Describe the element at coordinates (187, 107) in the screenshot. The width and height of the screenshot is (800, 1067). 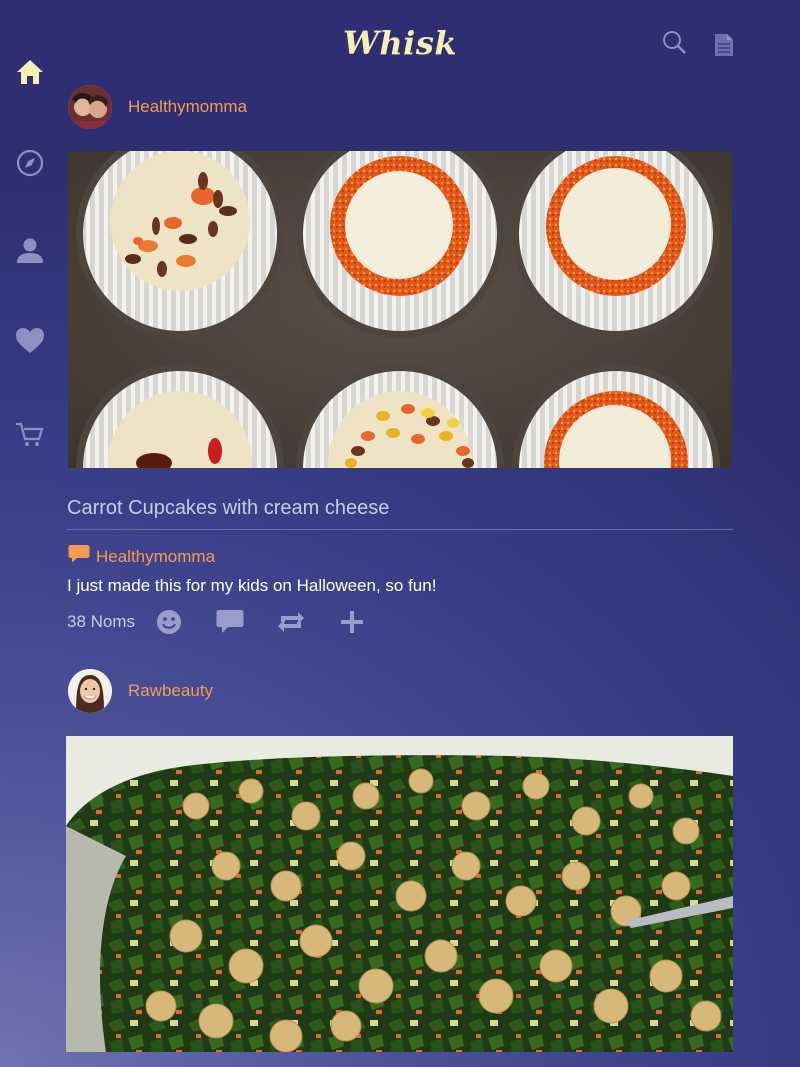
I see `username: Healthymomma` at that location.